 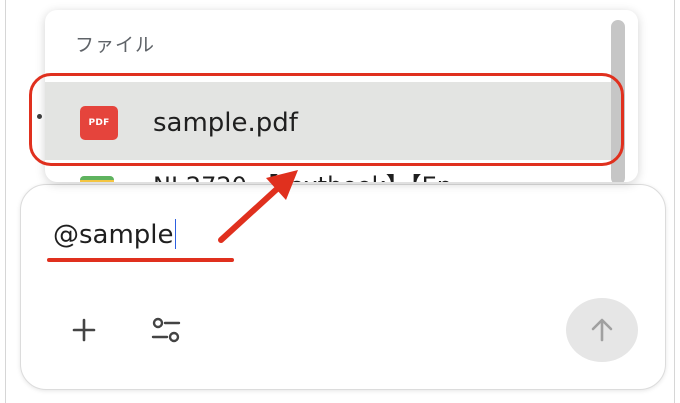 I want to click on prompt-input-text: @sample, so click(x=113, y=235).